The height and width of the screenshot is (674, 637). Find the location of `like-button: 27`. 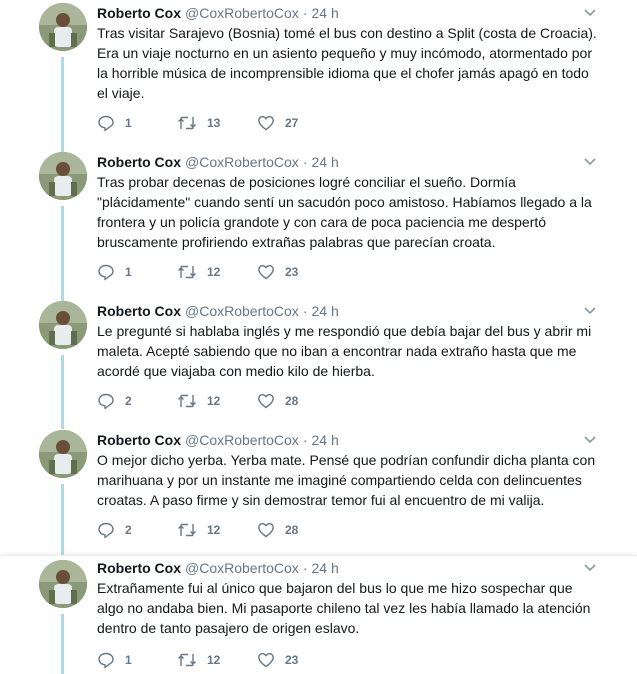

like-button: 27 is located at coordinates (297, 123).